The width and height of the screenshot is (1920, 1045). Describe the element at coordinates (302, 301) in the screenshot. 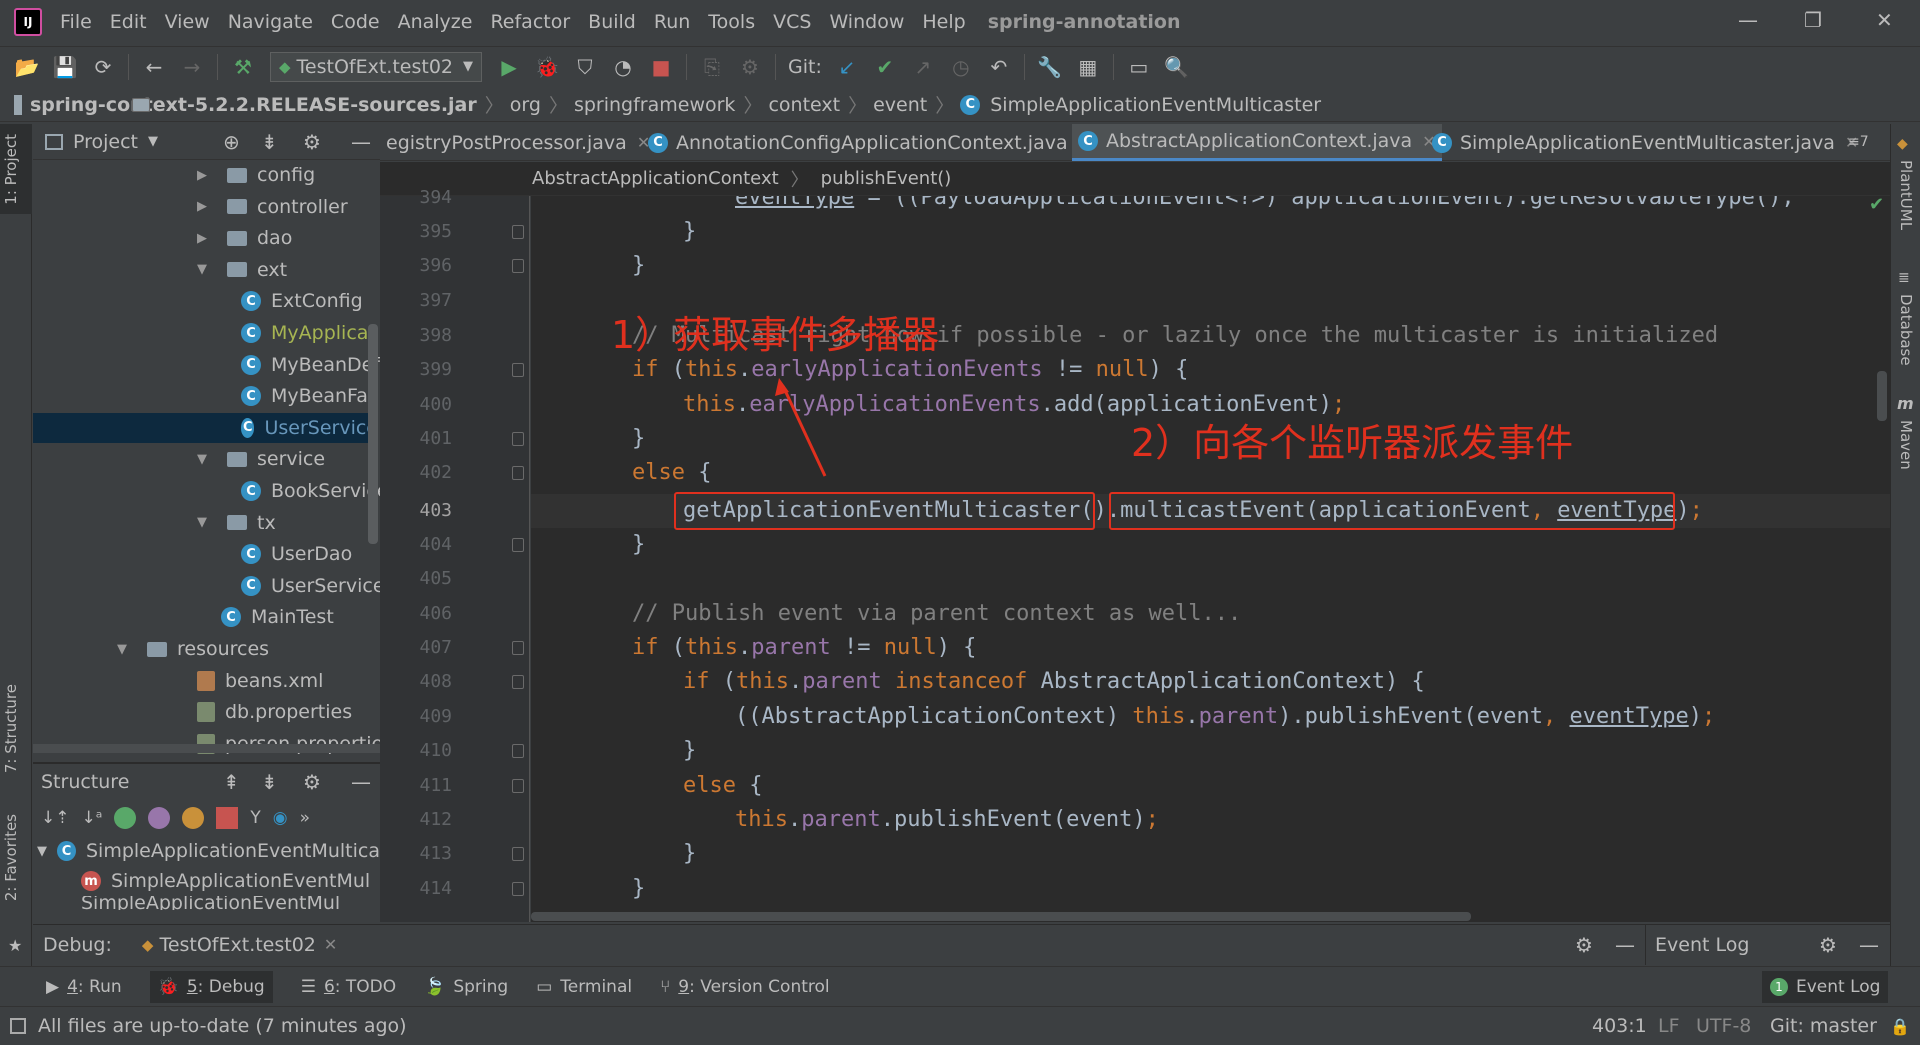

I see `tree-item: C ExtConfig` at that location.